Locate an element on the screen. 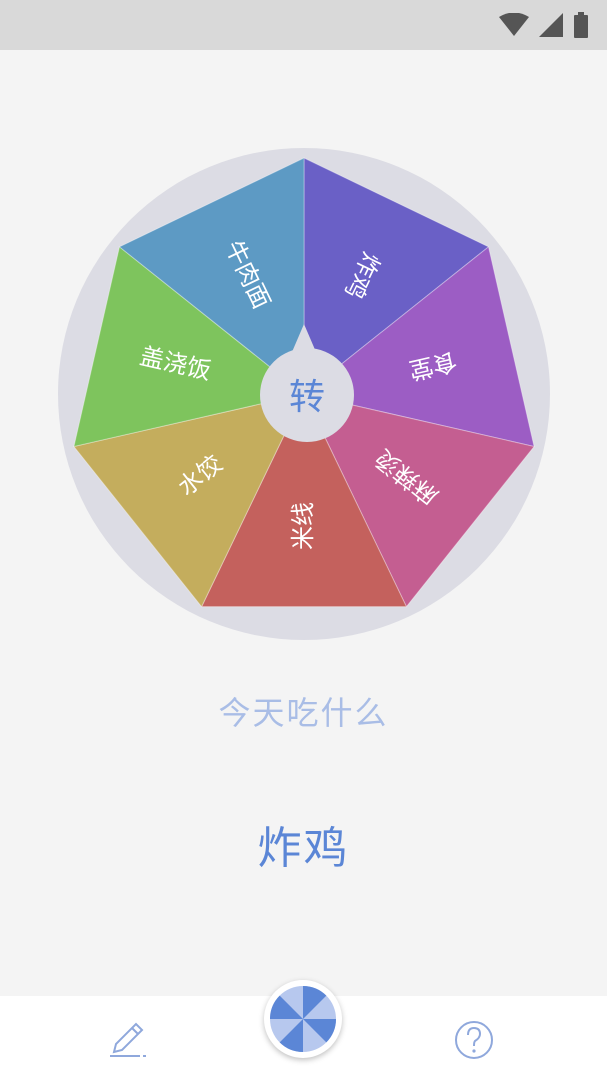 The width and height of the screenshot is (607, 1080). question-circle-icon is located at coordinates (474, 1040).